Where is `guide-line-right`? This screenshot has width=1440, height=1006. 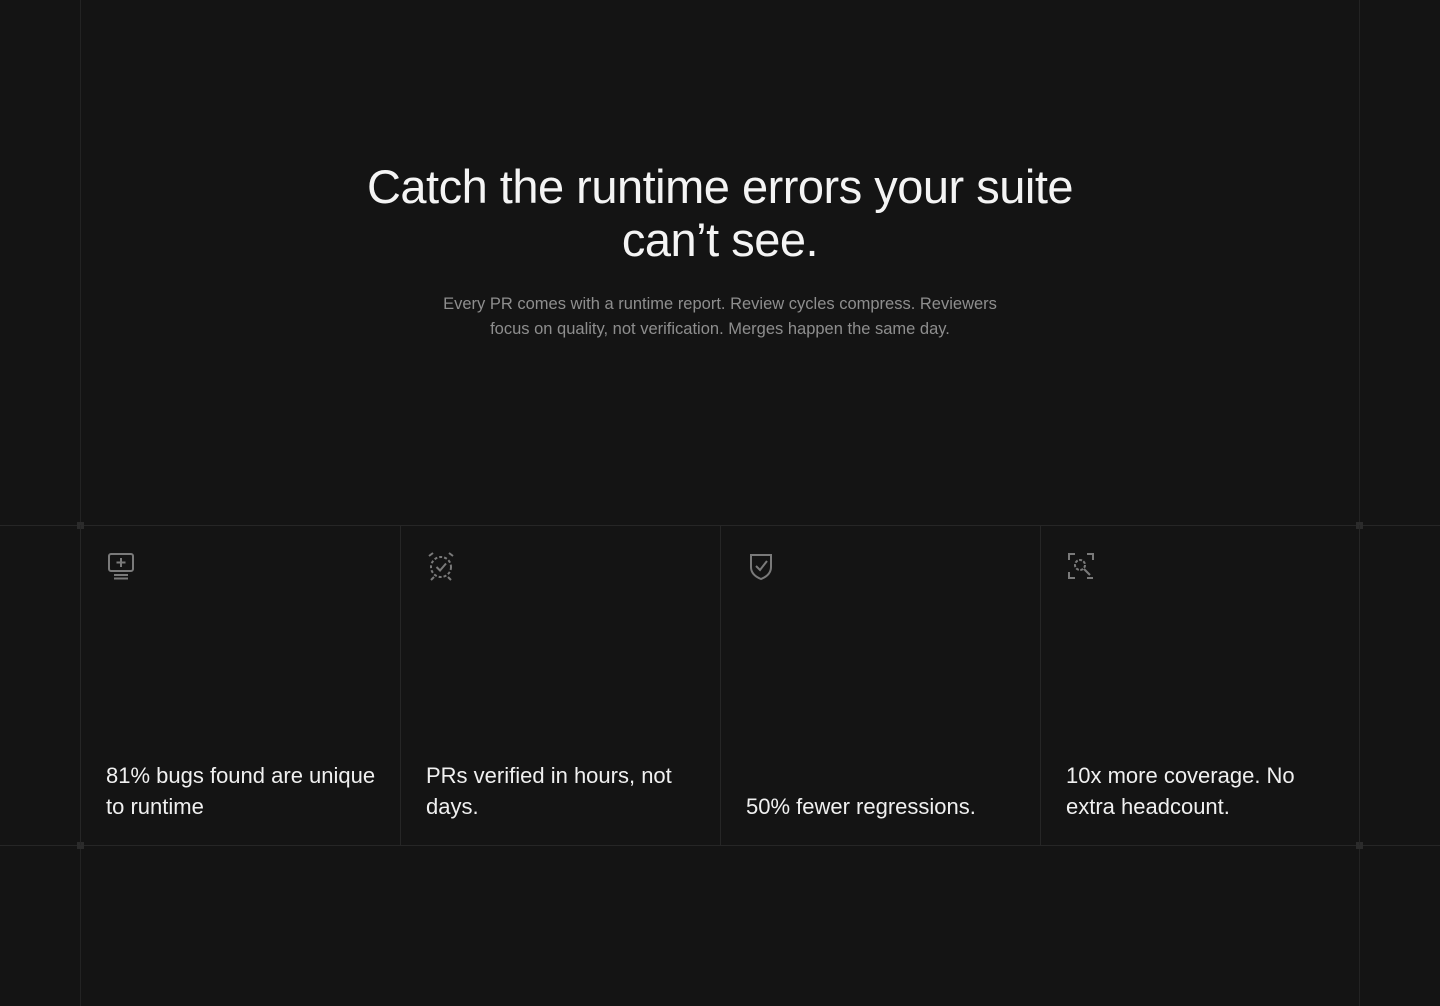 guide-line-right is located at coordinates (1359, 503).